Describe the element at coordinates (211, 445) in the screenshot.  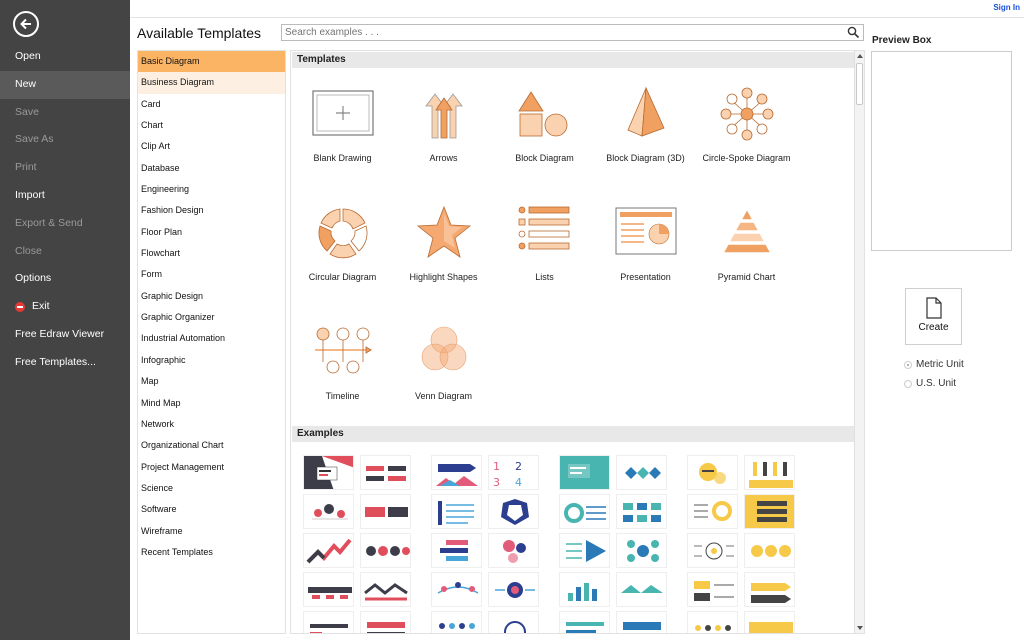
I see `category-item-organizational-chart: Organizational Chart` at that location.